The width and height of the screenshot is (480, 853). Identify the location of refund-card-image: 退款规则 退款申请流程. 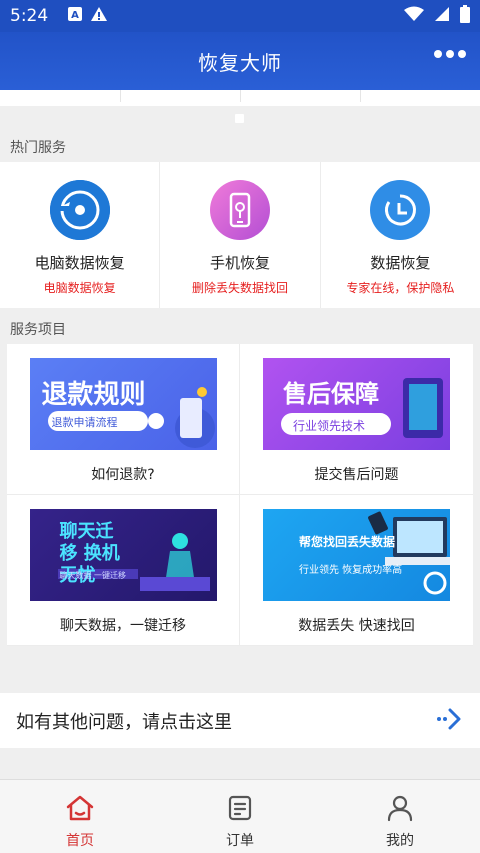
(123, 404).